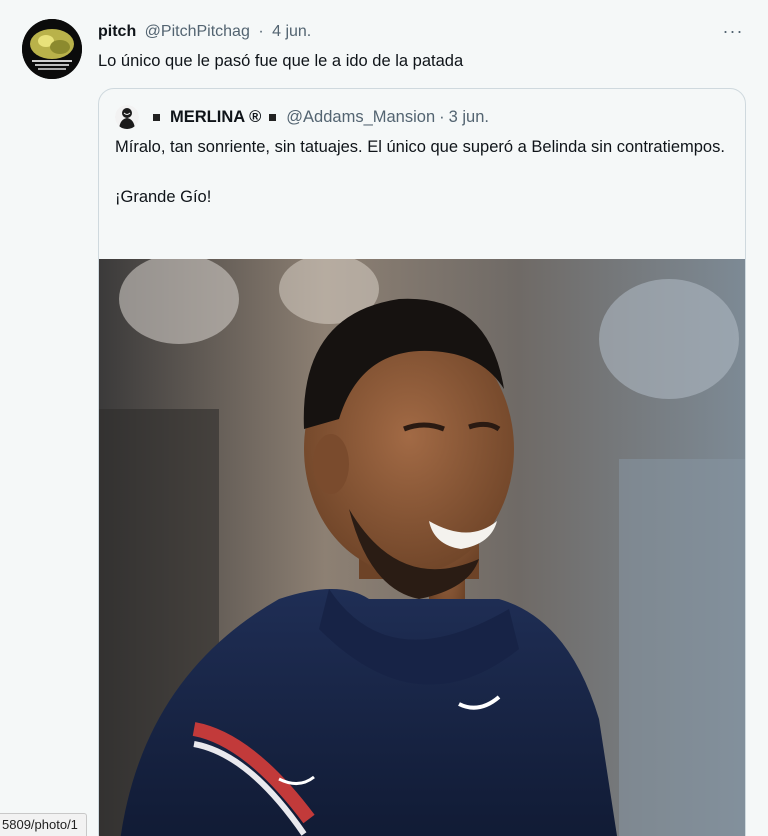 The height and width of the screenshot is (836, 768). What do you see at coordinates (197, 31) in the screenshot?
I see `author-handle: @PitchPitchag` at bounding box center [197, 31].